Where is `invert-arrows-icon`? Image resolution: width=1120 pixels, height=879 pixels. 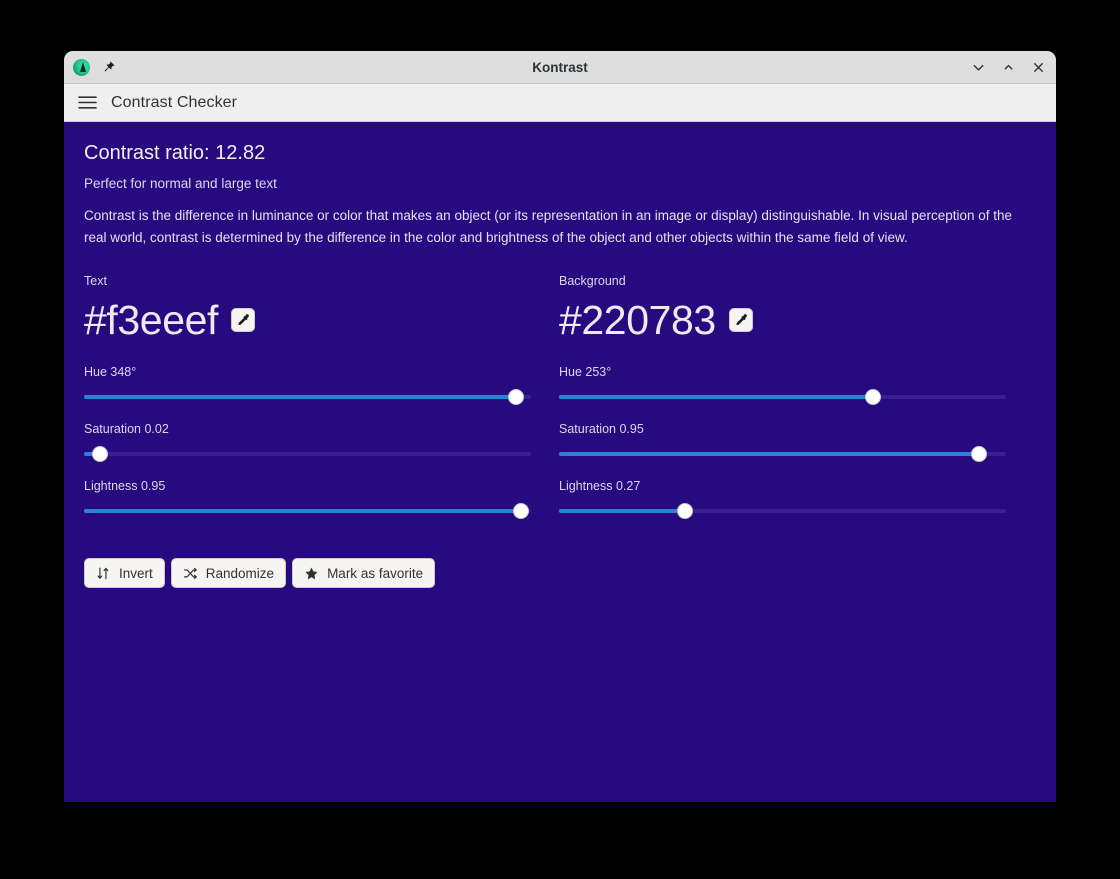
invert-arrows-icon is located at coordinates (103, 573).